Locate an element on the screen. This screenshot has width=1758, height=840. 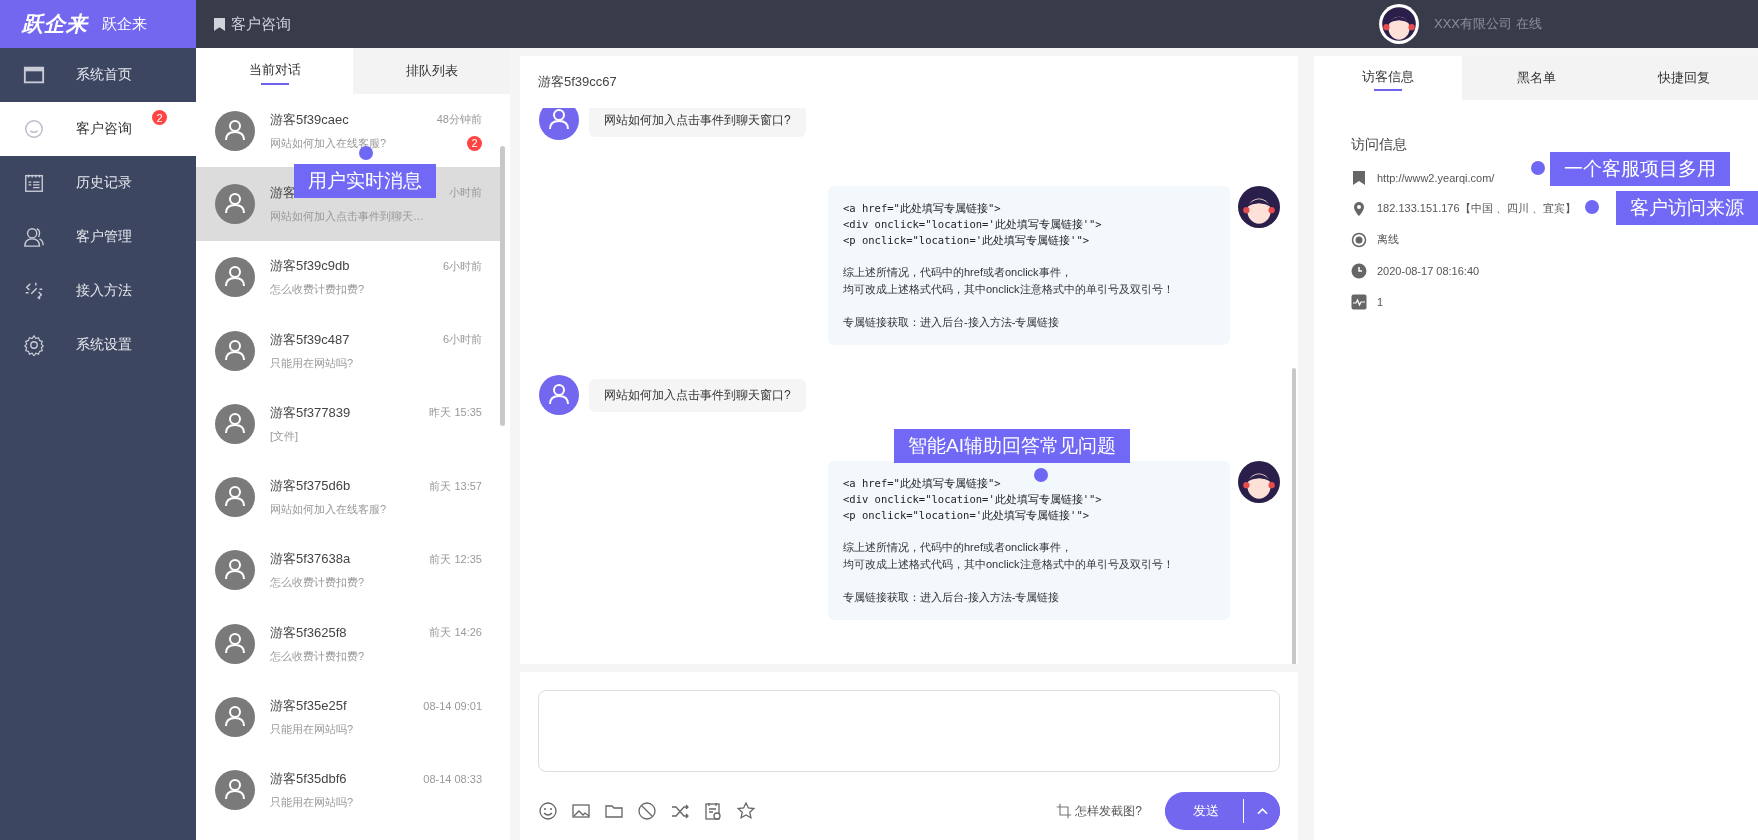
info-value: 1 is located at coordinates (1380, 301).